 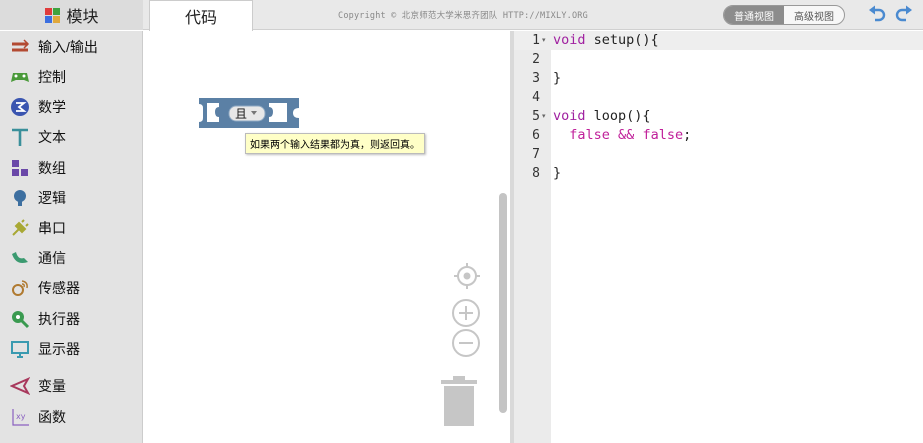 I want to click on tab-blocks: 模块, so click(x=71, y=15).